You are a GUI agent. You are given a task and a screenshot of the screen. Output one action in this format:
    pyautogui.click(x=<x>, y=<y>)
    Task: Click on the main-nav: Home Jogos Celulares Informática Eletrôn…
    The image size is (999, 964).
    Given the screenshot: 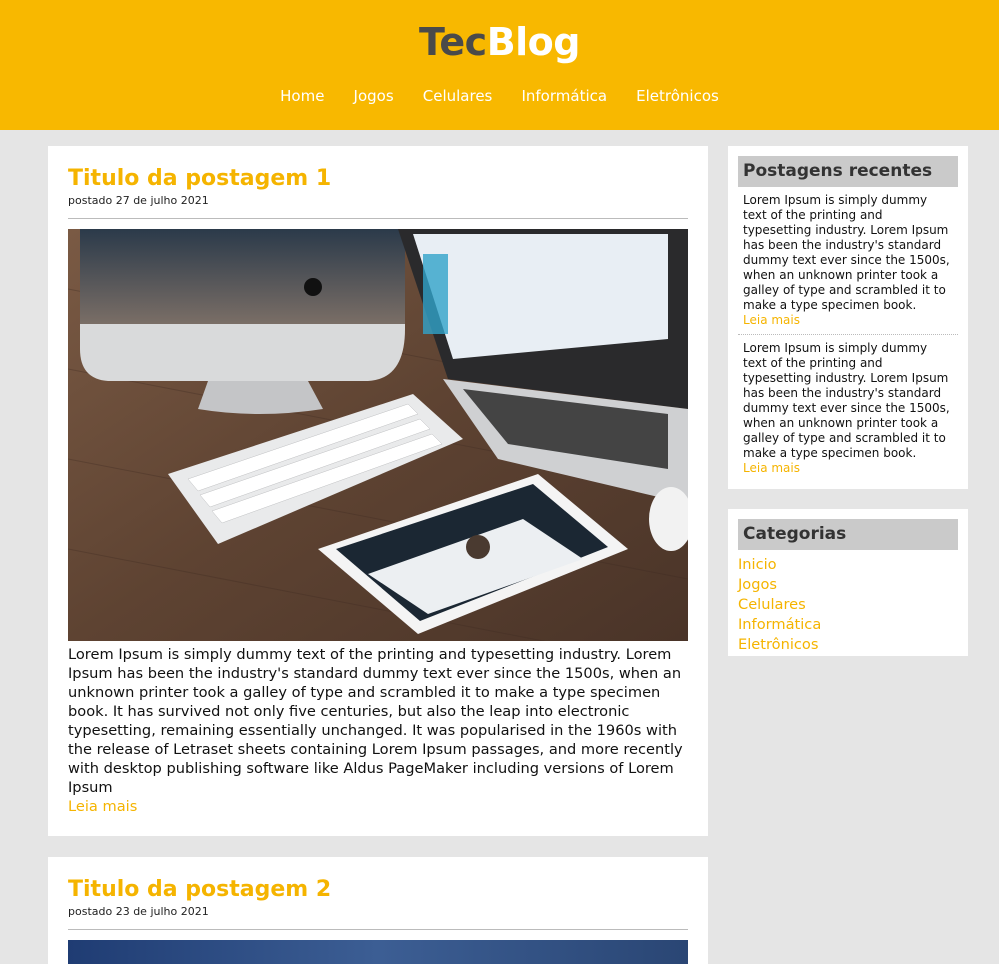 What is the action you would take?
    pyautogui.click(x=499, y=95)
    